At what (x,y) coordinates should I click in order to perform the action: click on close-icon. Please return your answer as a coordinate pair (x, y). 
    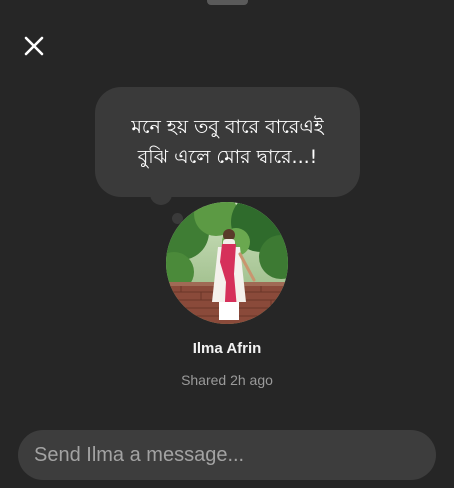
    Looking at the image, I should click on (34, 46).